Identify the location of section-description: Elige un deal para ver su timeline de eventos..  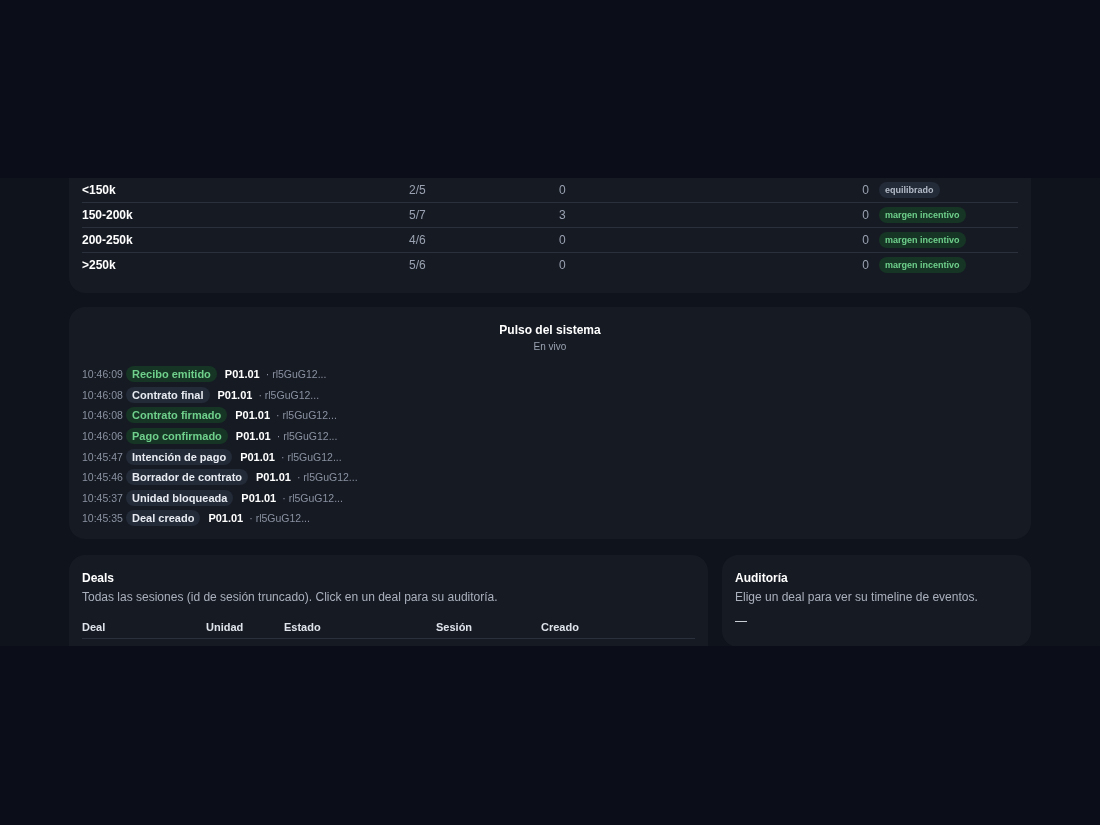
(857, 597).